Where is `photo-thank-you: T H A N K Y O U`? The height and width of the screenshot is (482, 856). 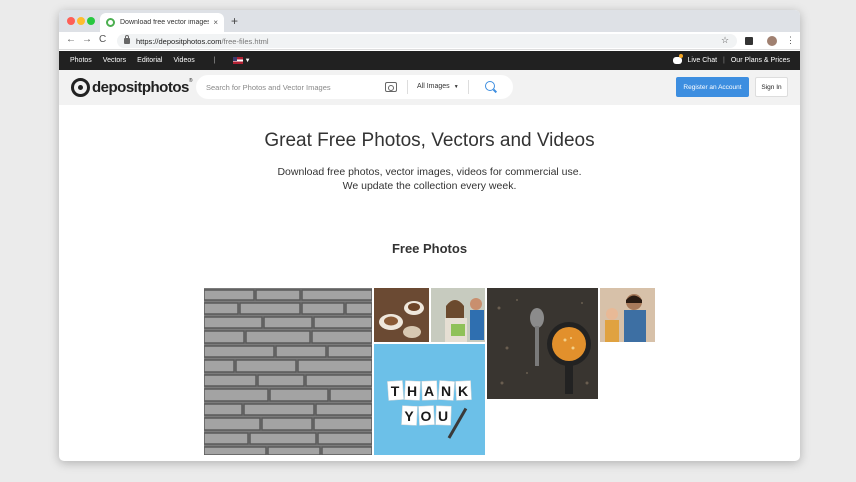
photo-thank-you: T H A N K Y O U is located at coordinates (429, 399).